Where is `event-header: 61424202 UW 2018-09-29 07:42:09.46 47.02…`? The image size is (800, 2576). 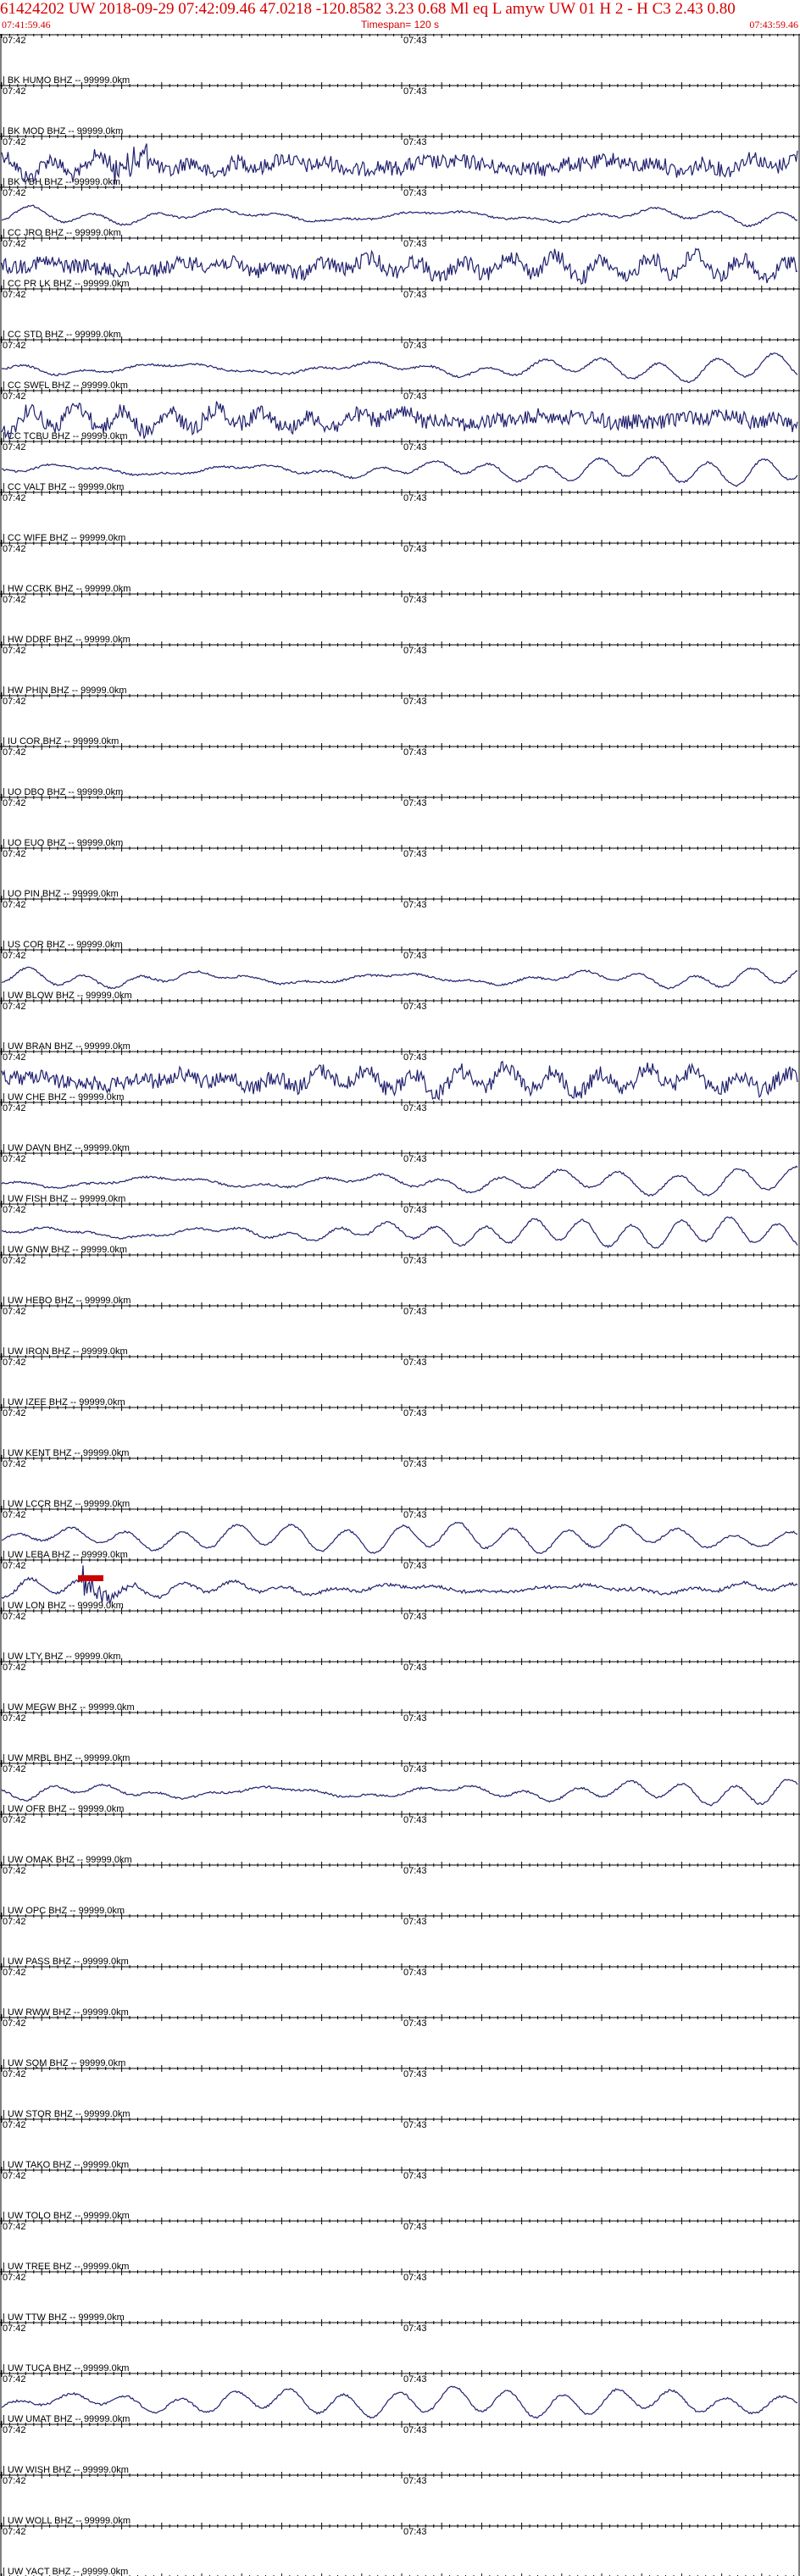
event-header: 61424202 UW 2018-09-29 07:42:09.46 47.02… is located at coordinates (400, 17).